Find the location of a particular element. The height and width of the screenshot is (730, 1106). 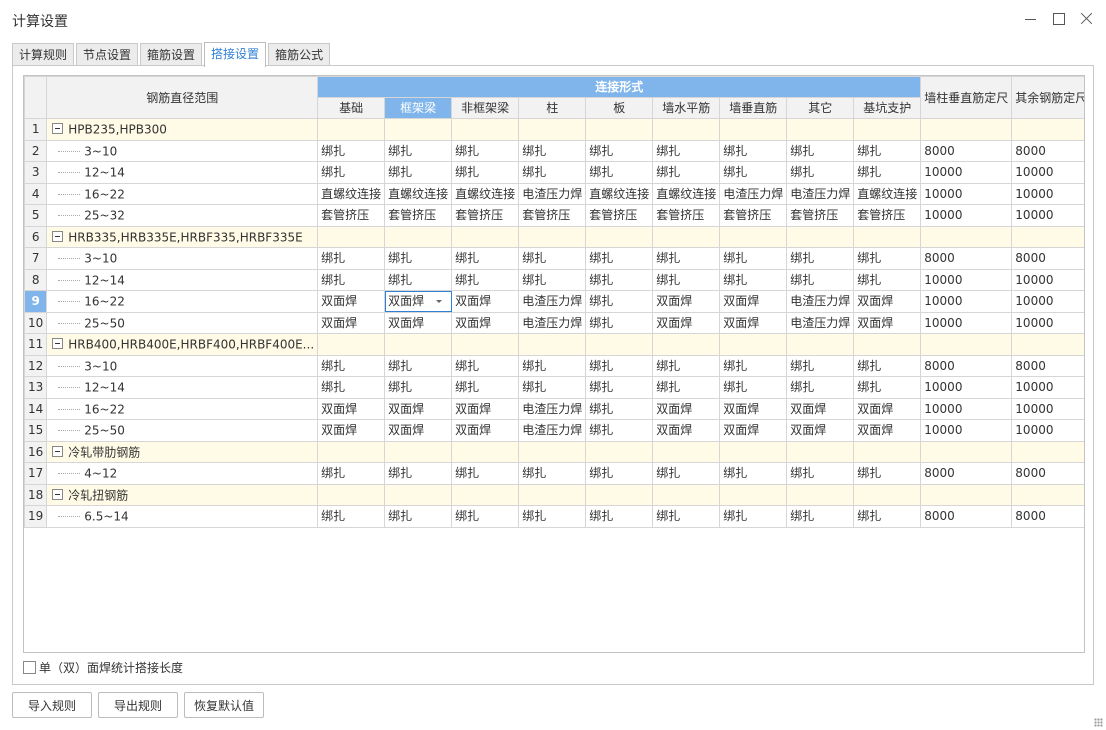

header-column-1: 框架梁 is located at coordinates (418, 108).